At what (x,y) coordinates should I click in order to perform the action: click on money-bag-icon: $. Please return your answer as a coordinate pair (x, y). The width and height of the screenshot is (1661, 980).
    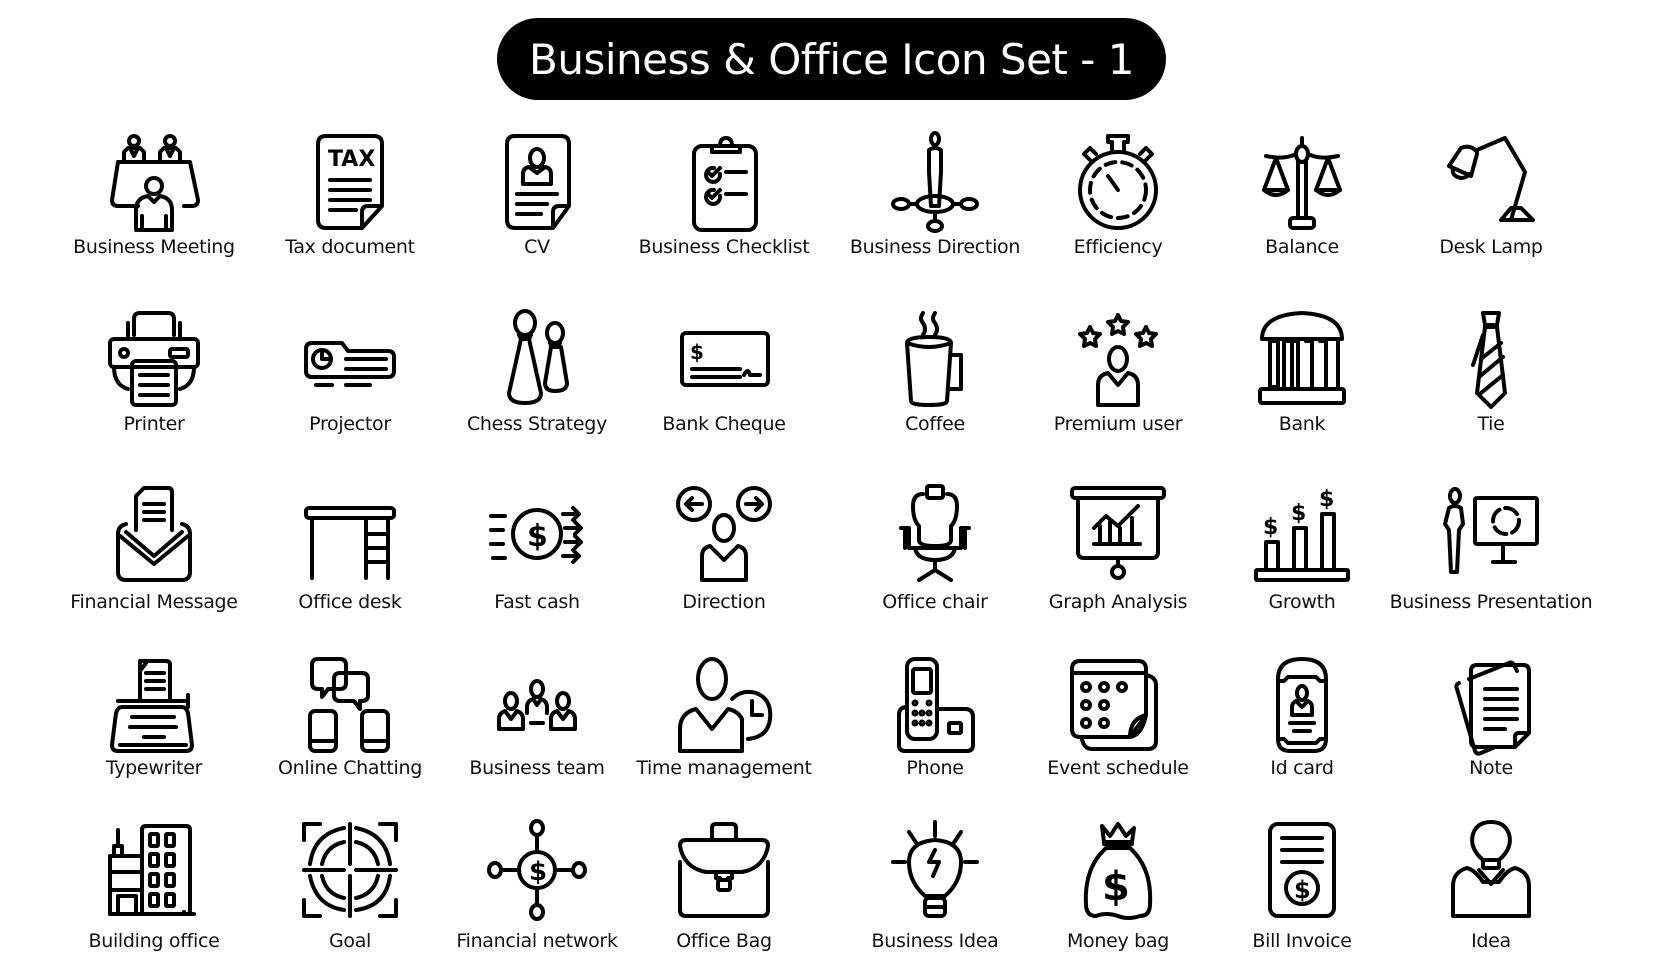
    Looking at the image, I should click on (1118, 870).